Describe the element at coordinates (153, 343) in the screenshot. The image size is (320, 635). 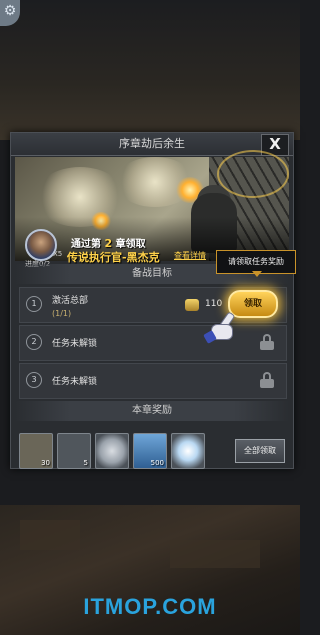
I see `task-row-2: 2 任务未解锁` at that location.